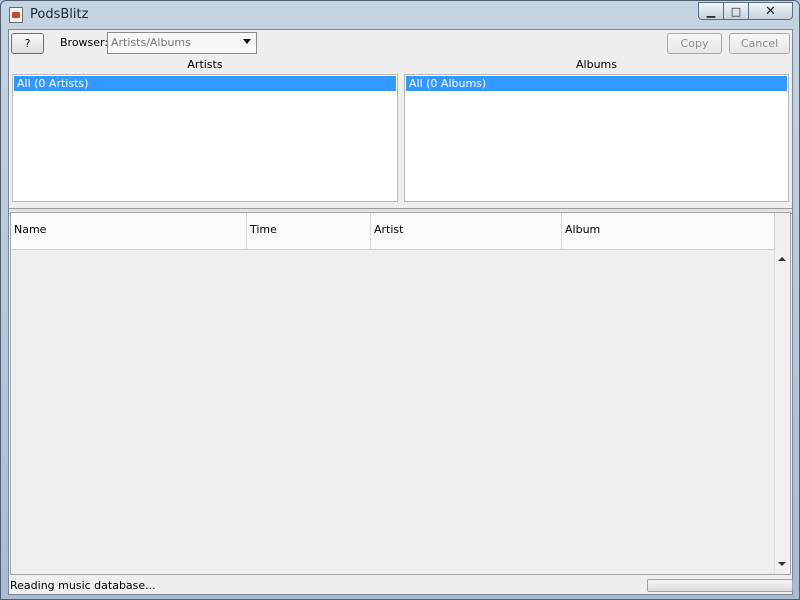 The width and height of the screenshot is (800, 600). What do you see at coordinates (27, 43) in the screenshot?
I see `help-button: ?` at bounding box center [27, 43].